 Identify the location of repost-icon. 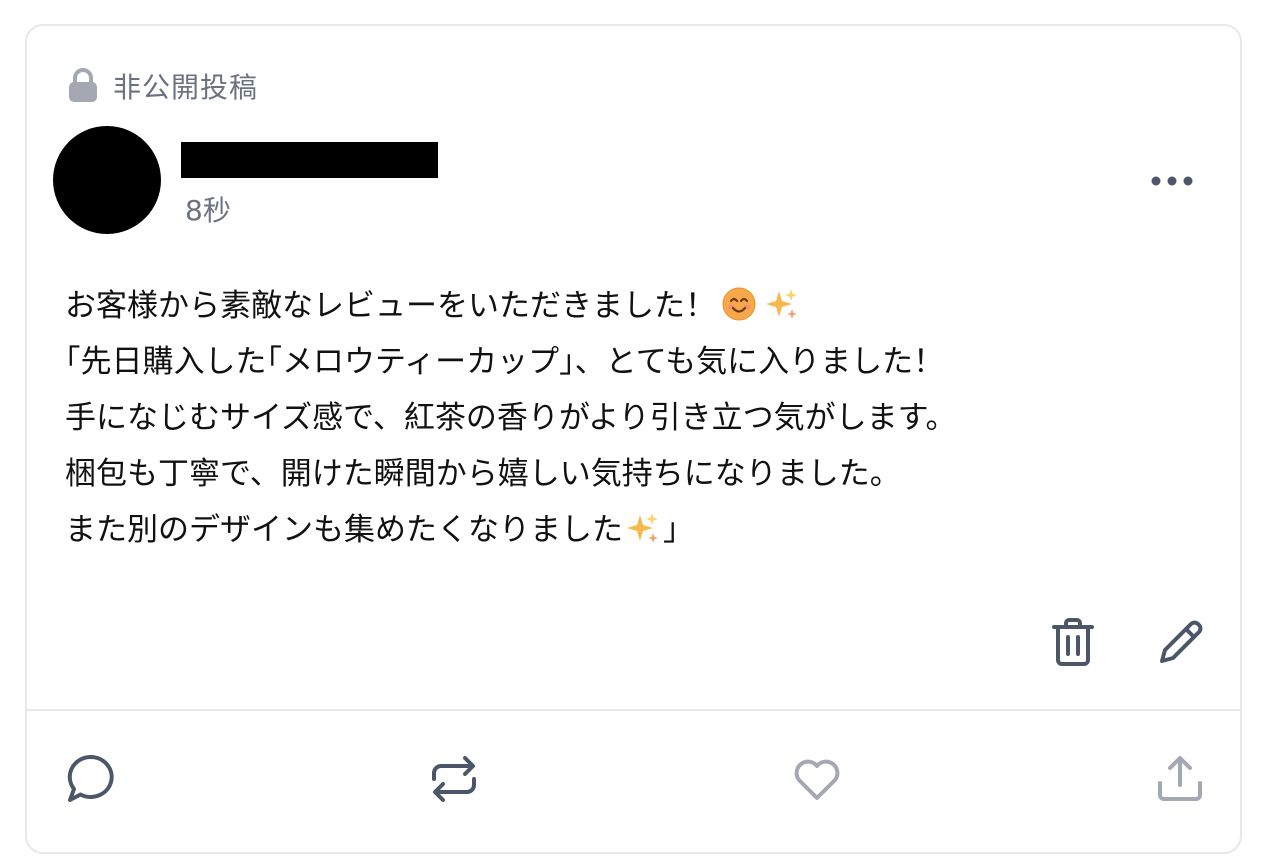
(454, 781).